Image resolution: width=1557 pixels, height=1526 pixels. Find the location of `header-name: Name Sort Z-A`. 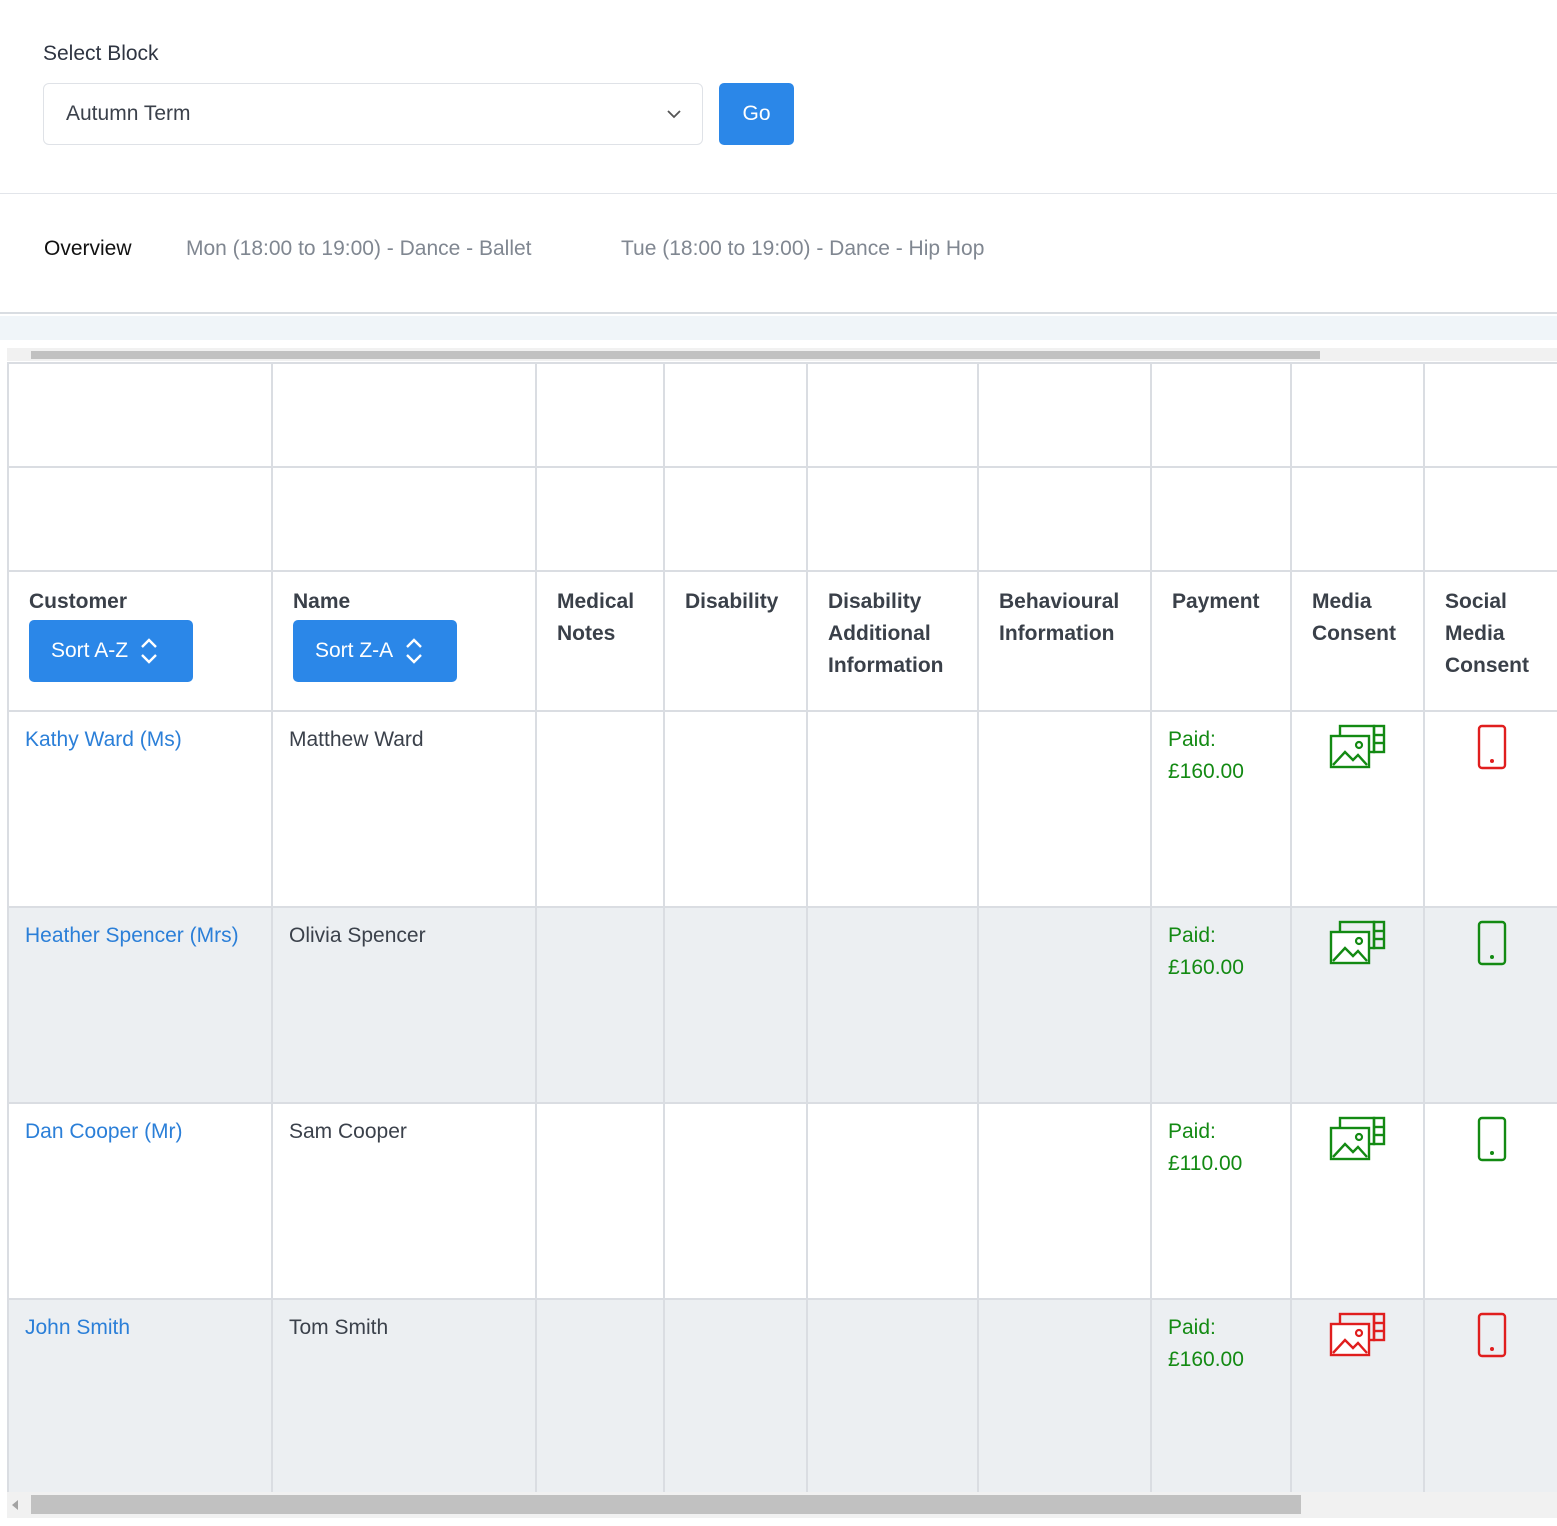

header-name: Name Sort Z-A is located at coordinates (404, 641).